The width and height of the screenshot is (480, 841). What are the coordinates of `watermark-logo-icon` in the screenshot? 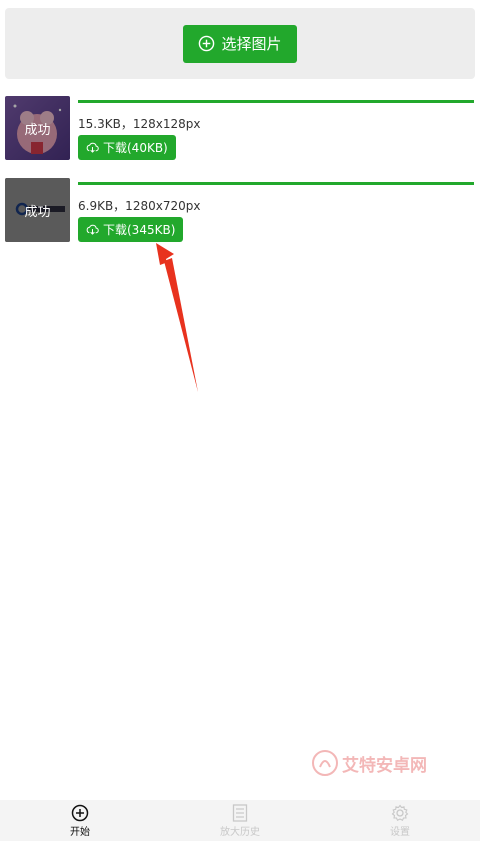 It's located at (325, 763).